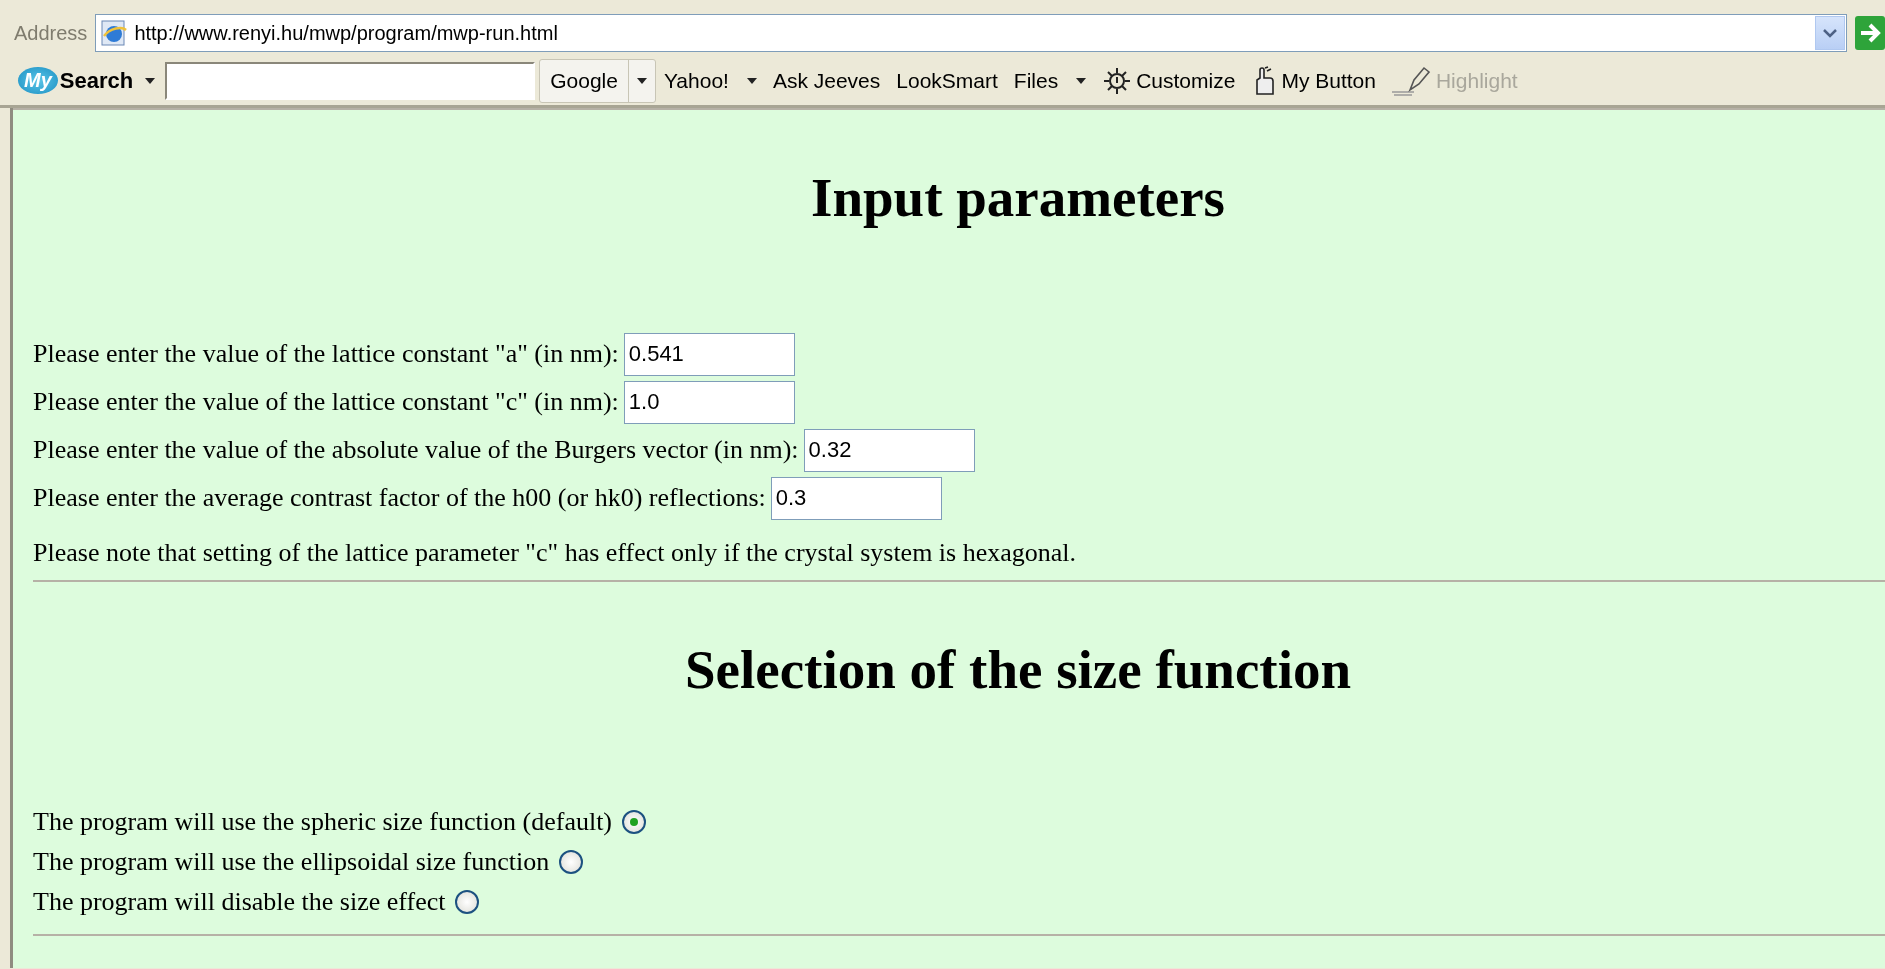  What do you see at coordinates (399, 498) in the screenshot?
I see `field-label: Please enter the average contrast factor of the h00 (or hk0) reflections:` at bounding box center [399, 498].